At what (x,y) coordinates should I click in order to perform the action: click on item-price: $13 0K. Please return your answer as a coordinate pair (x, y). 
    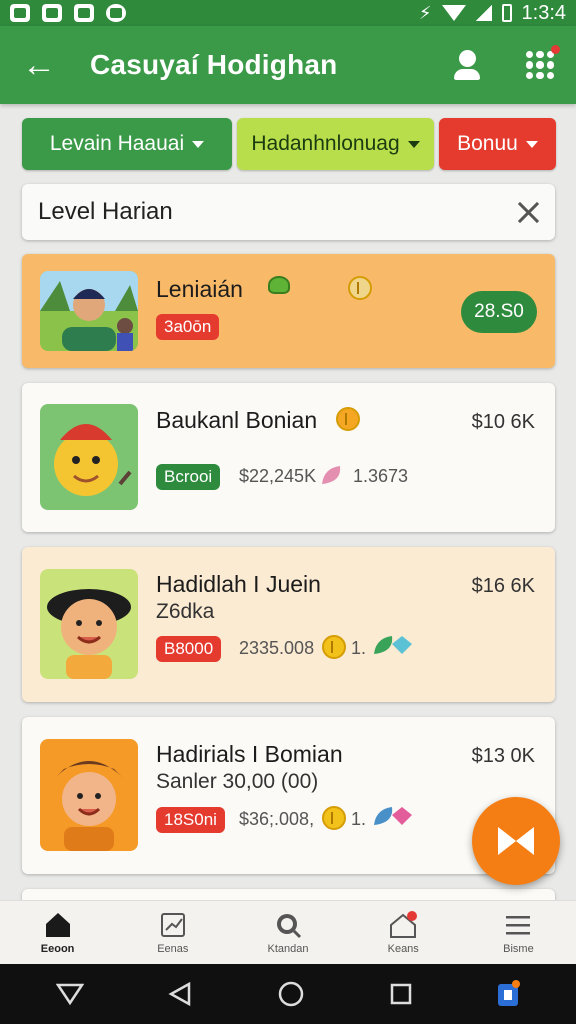
    Looking at the image, I should click on (503, 756).